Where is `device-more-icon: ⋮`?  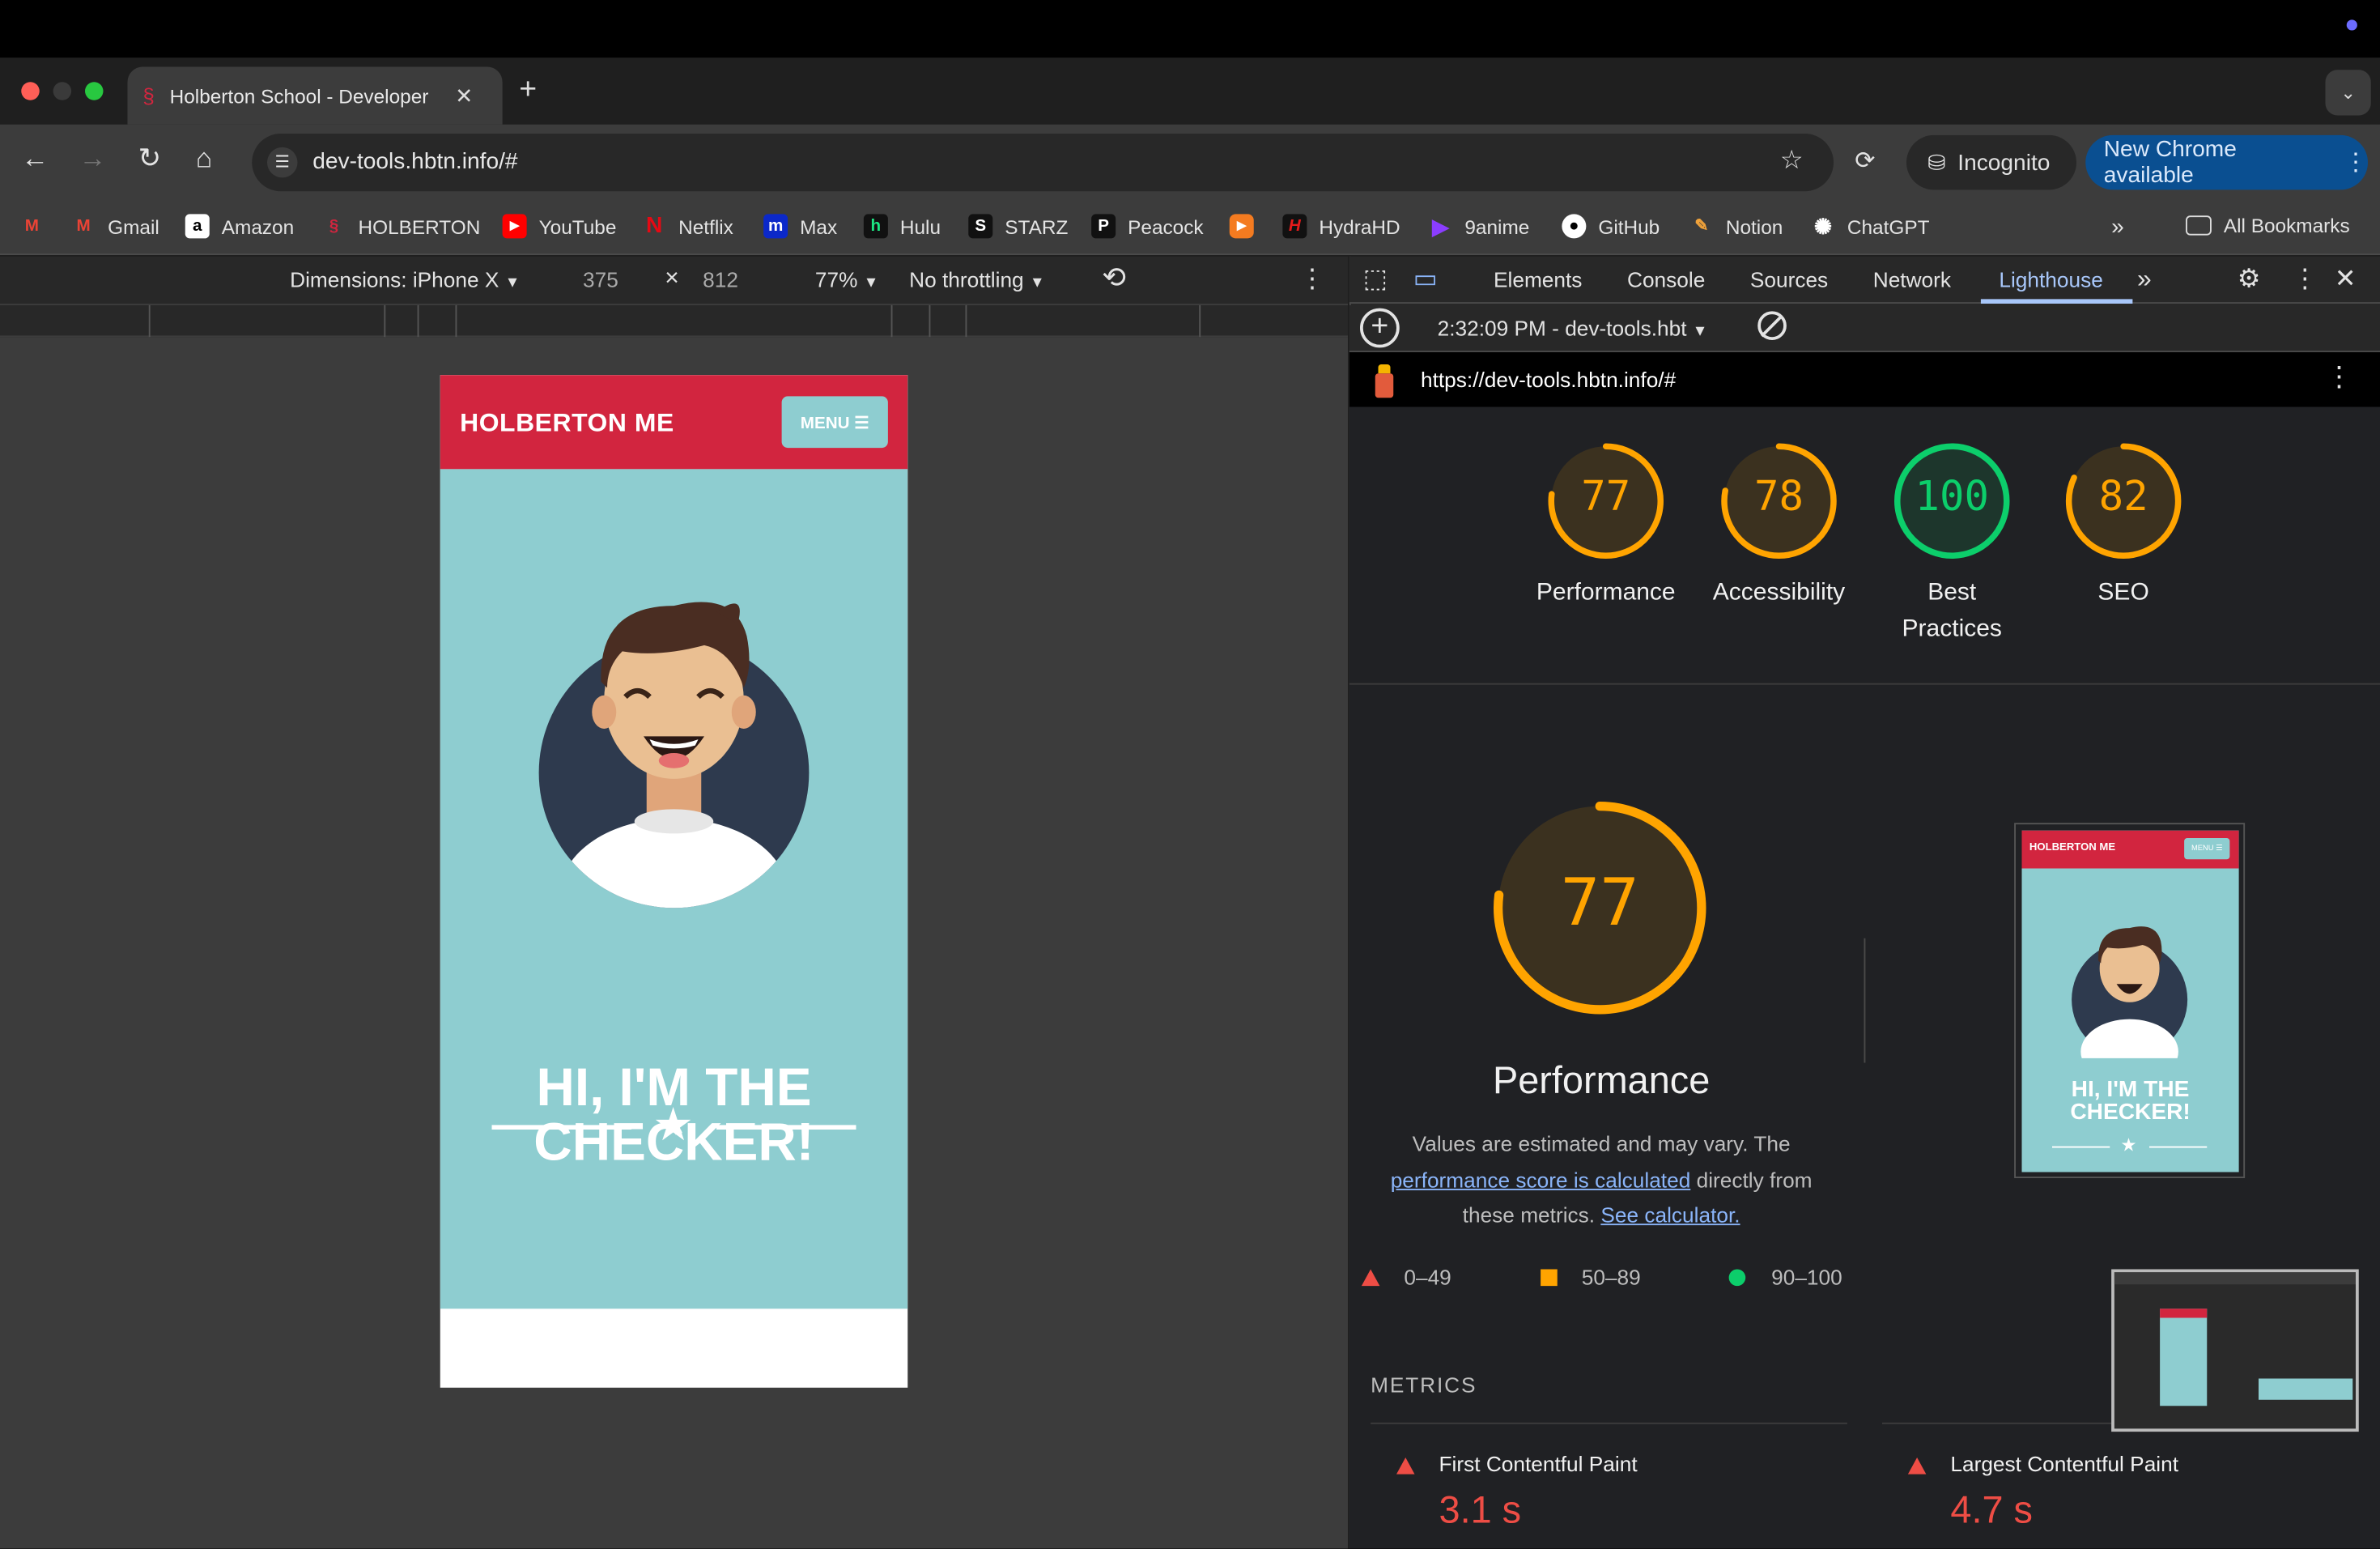
device-more-icon: ⋮ is located at coordinates (1312, 279).